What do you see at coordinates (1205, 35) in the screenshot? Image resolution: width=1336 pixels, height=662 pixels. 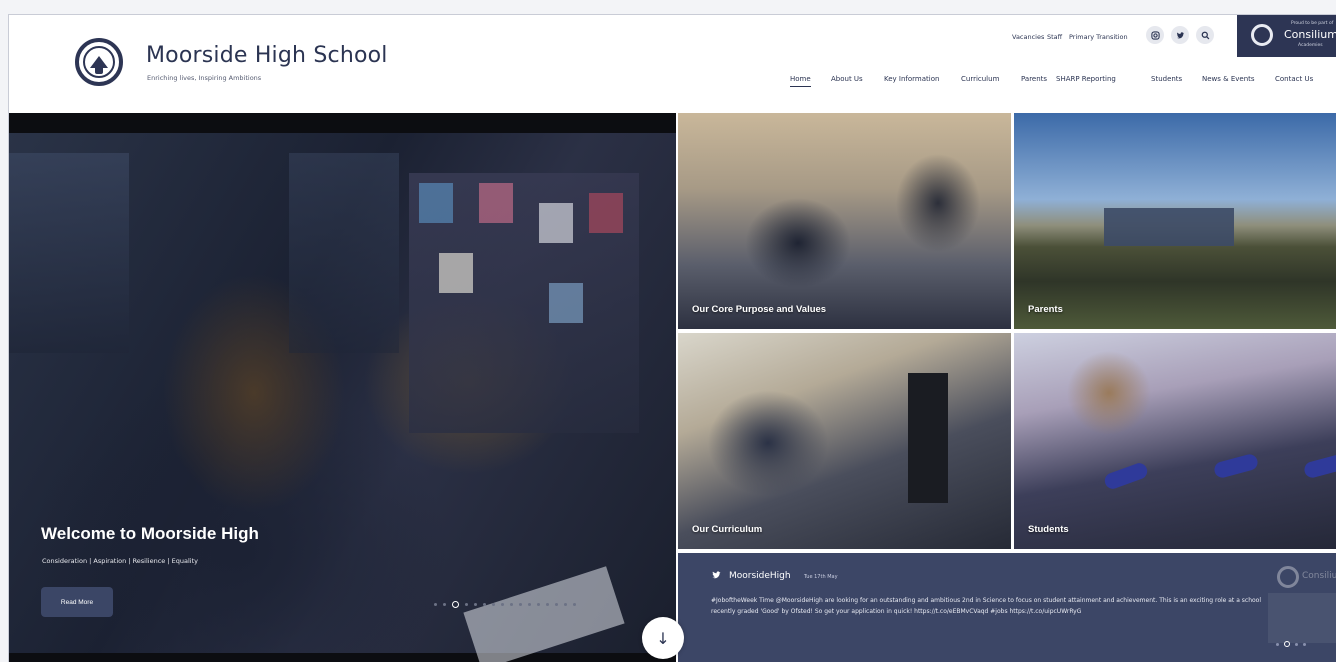 I see `search-icon` at bounding box center [1205, 35].